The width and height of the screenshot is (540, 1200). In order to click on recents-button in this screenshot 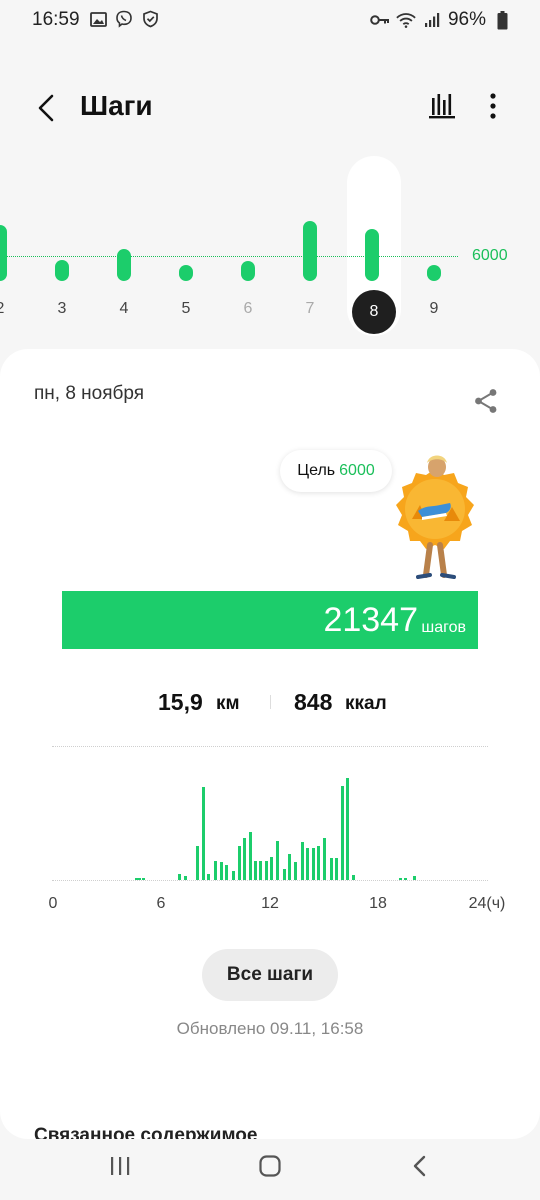, I will do `click(120, 1166)`.